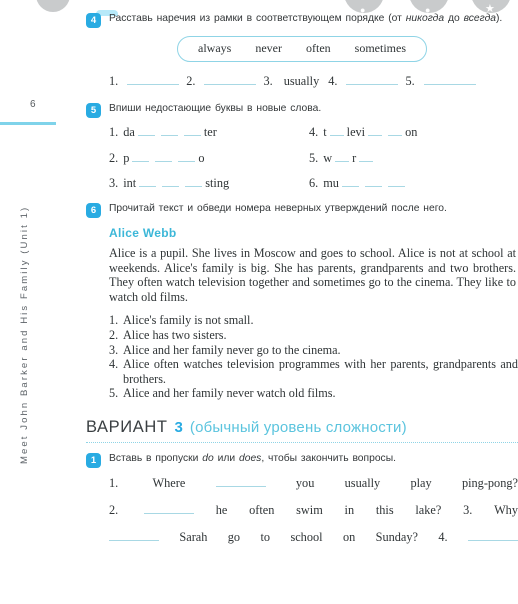  Describe the element at coordinates (349, 510) in the screenshot. I see `question-word: in` at that location.